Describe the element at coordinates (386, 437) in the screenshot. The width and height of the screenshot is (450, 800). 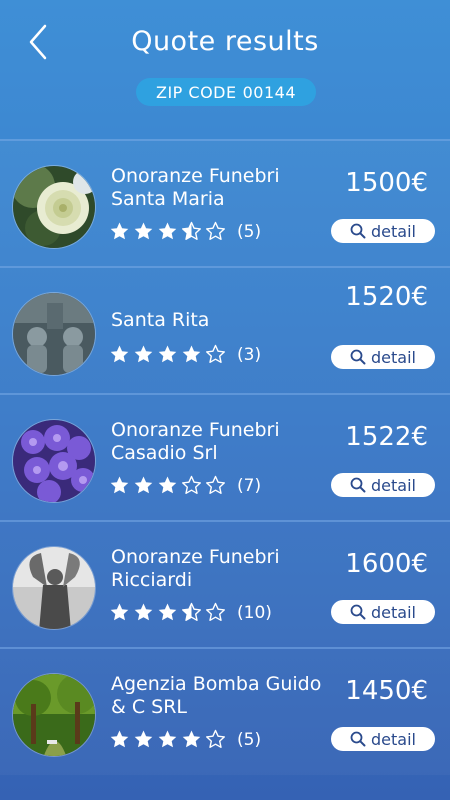
I see `price: 1522€` at that location.